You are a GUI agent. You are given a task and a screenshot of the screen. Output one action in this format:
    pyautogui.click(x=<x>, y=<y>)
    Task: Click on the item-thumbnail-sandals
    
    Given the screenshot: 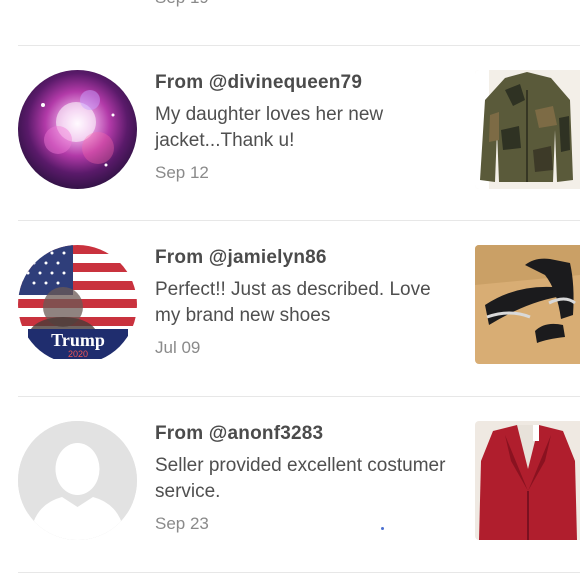 What is the action you would take?
    pyautogui.click(x=527, y=304)
    